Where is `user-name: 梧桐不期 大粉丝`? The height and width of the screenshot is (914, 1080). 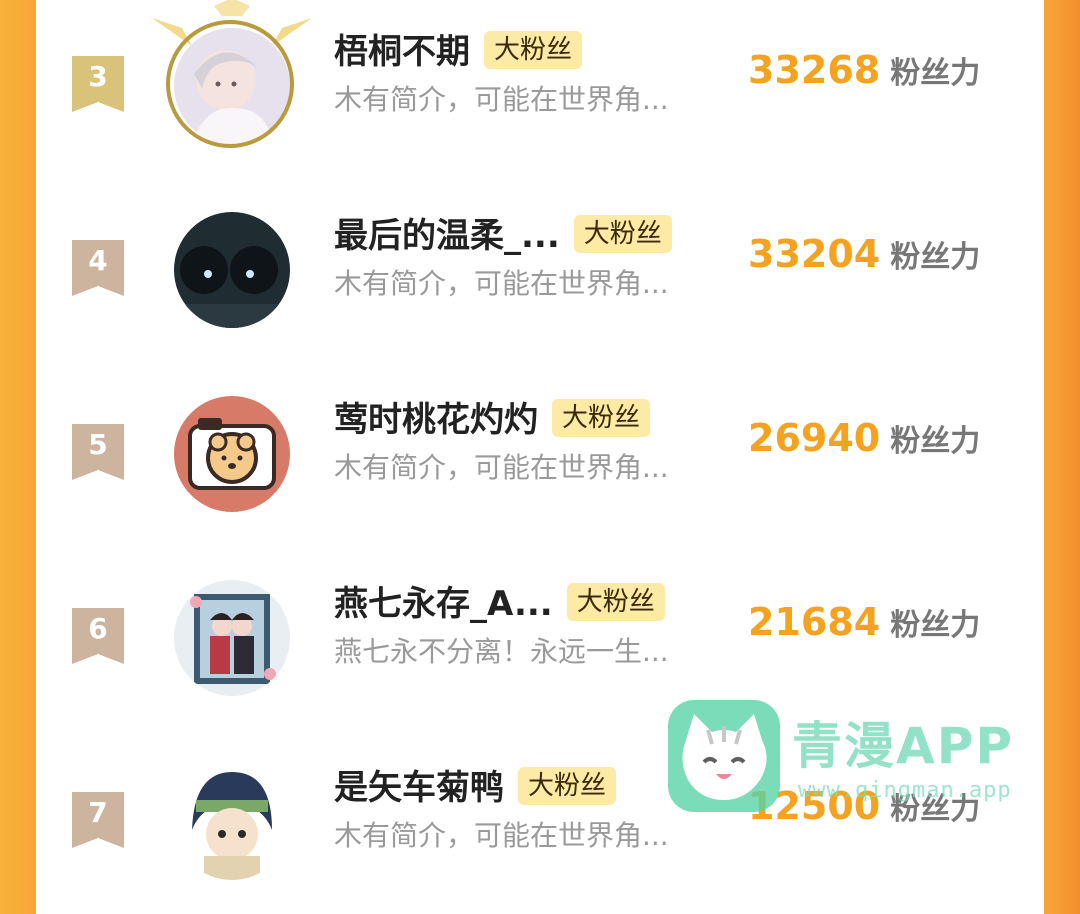 user-name: 梧桐不期 大粉丝 is located at coordinates (458, 52).